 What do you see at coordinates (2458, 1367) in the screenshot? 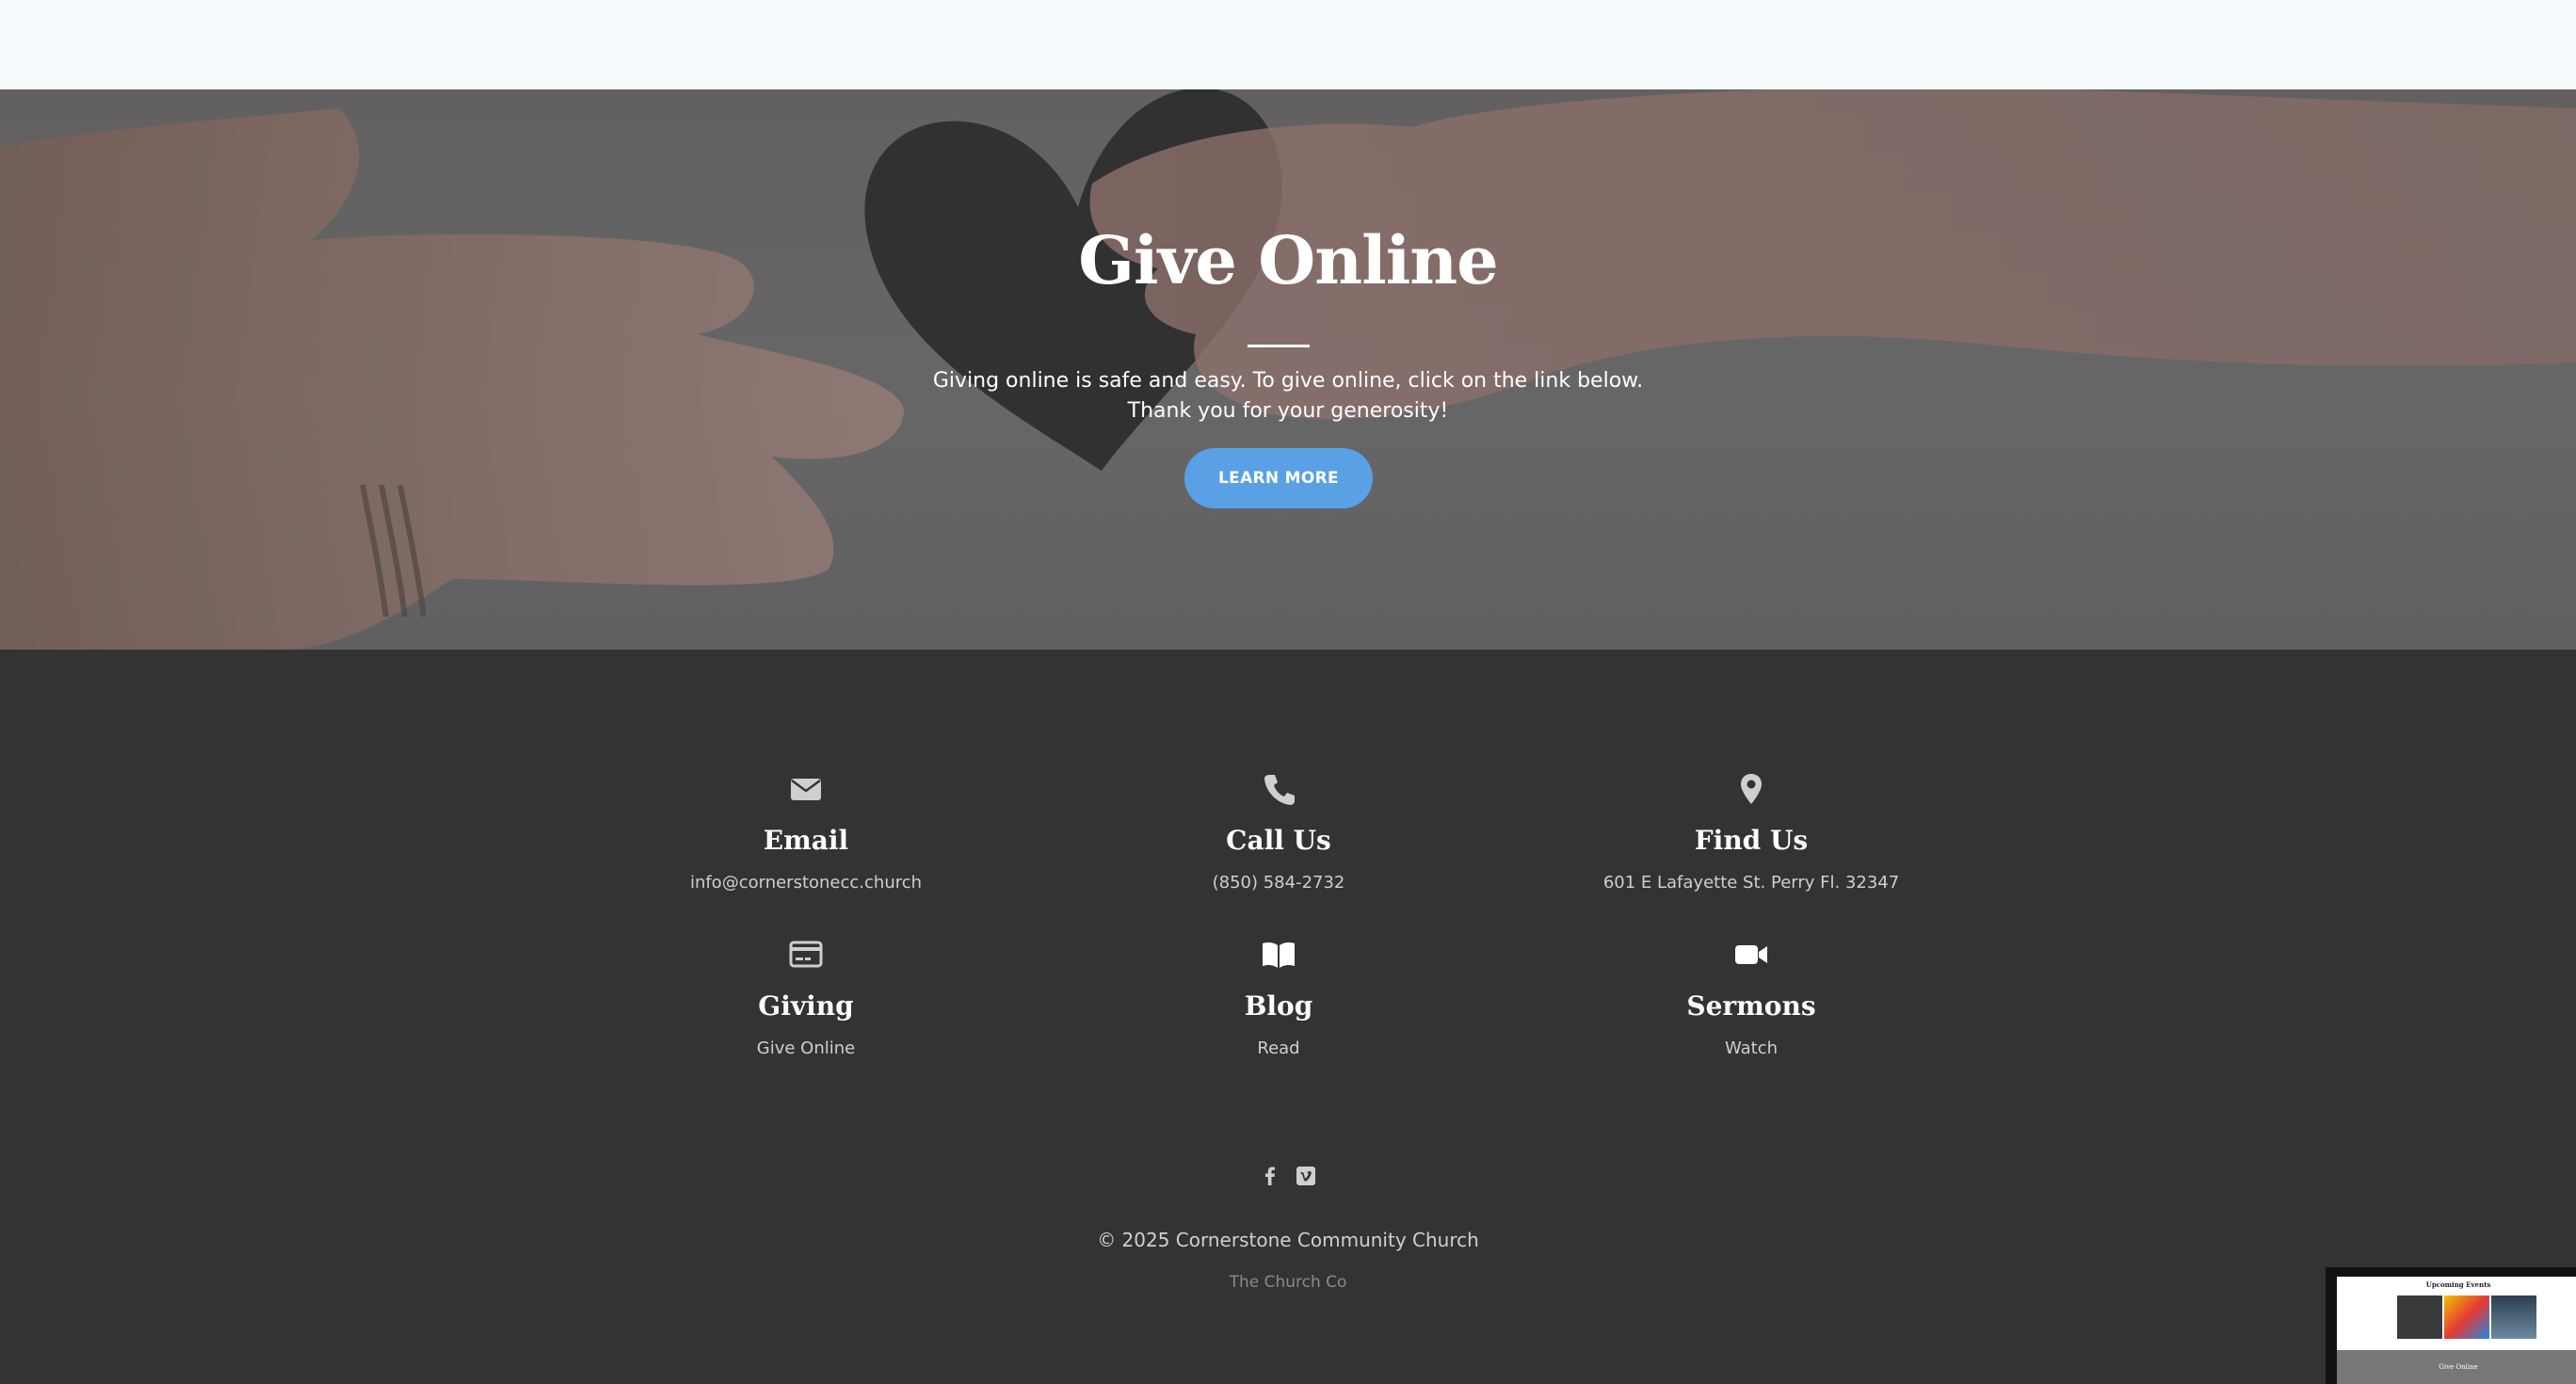
I see `preview-hero-title: Give Online` at bounding box center [2458, 1367].